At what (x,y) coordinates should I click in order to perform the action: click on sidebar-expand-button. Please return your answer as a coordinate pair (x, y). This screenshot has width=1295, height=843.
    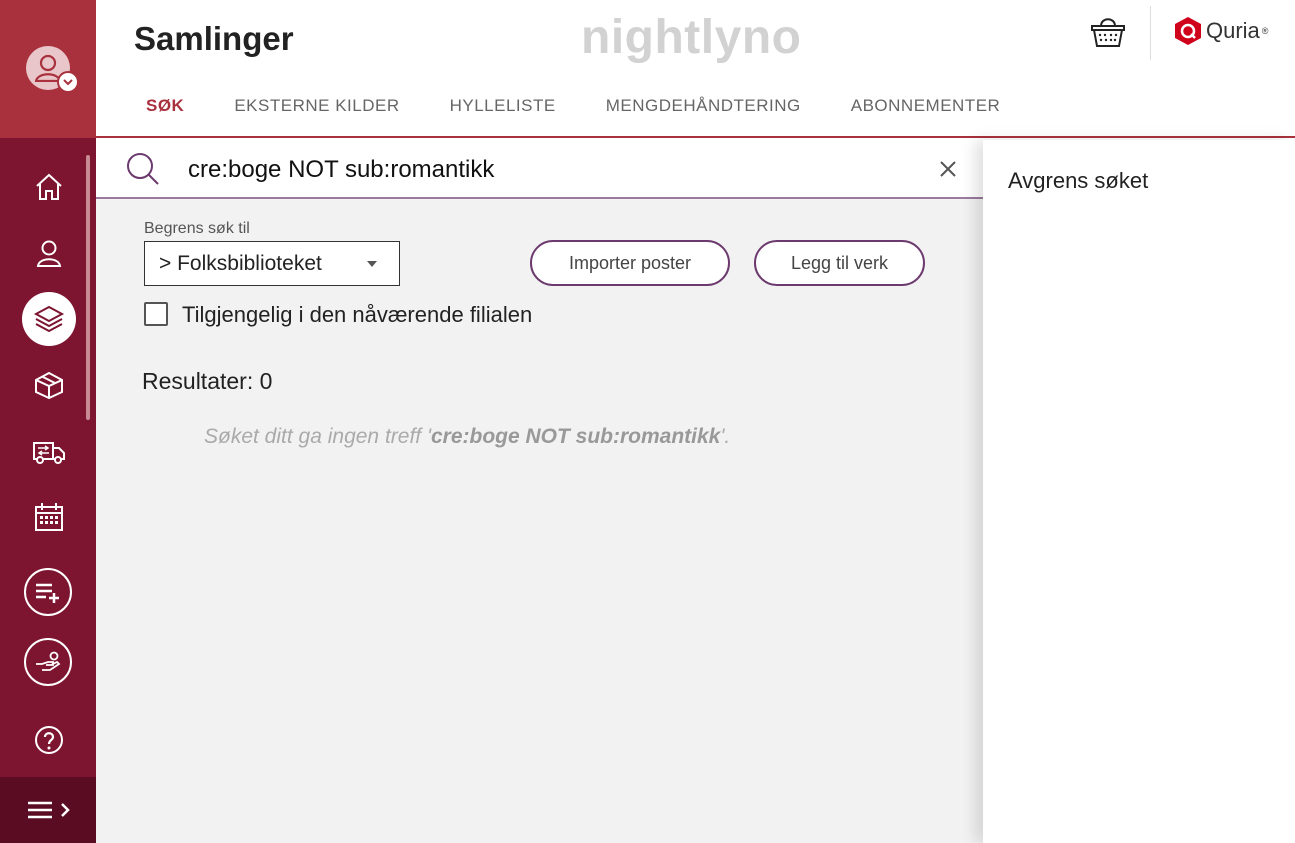
    Looking at the image, I should click on (48, 810).